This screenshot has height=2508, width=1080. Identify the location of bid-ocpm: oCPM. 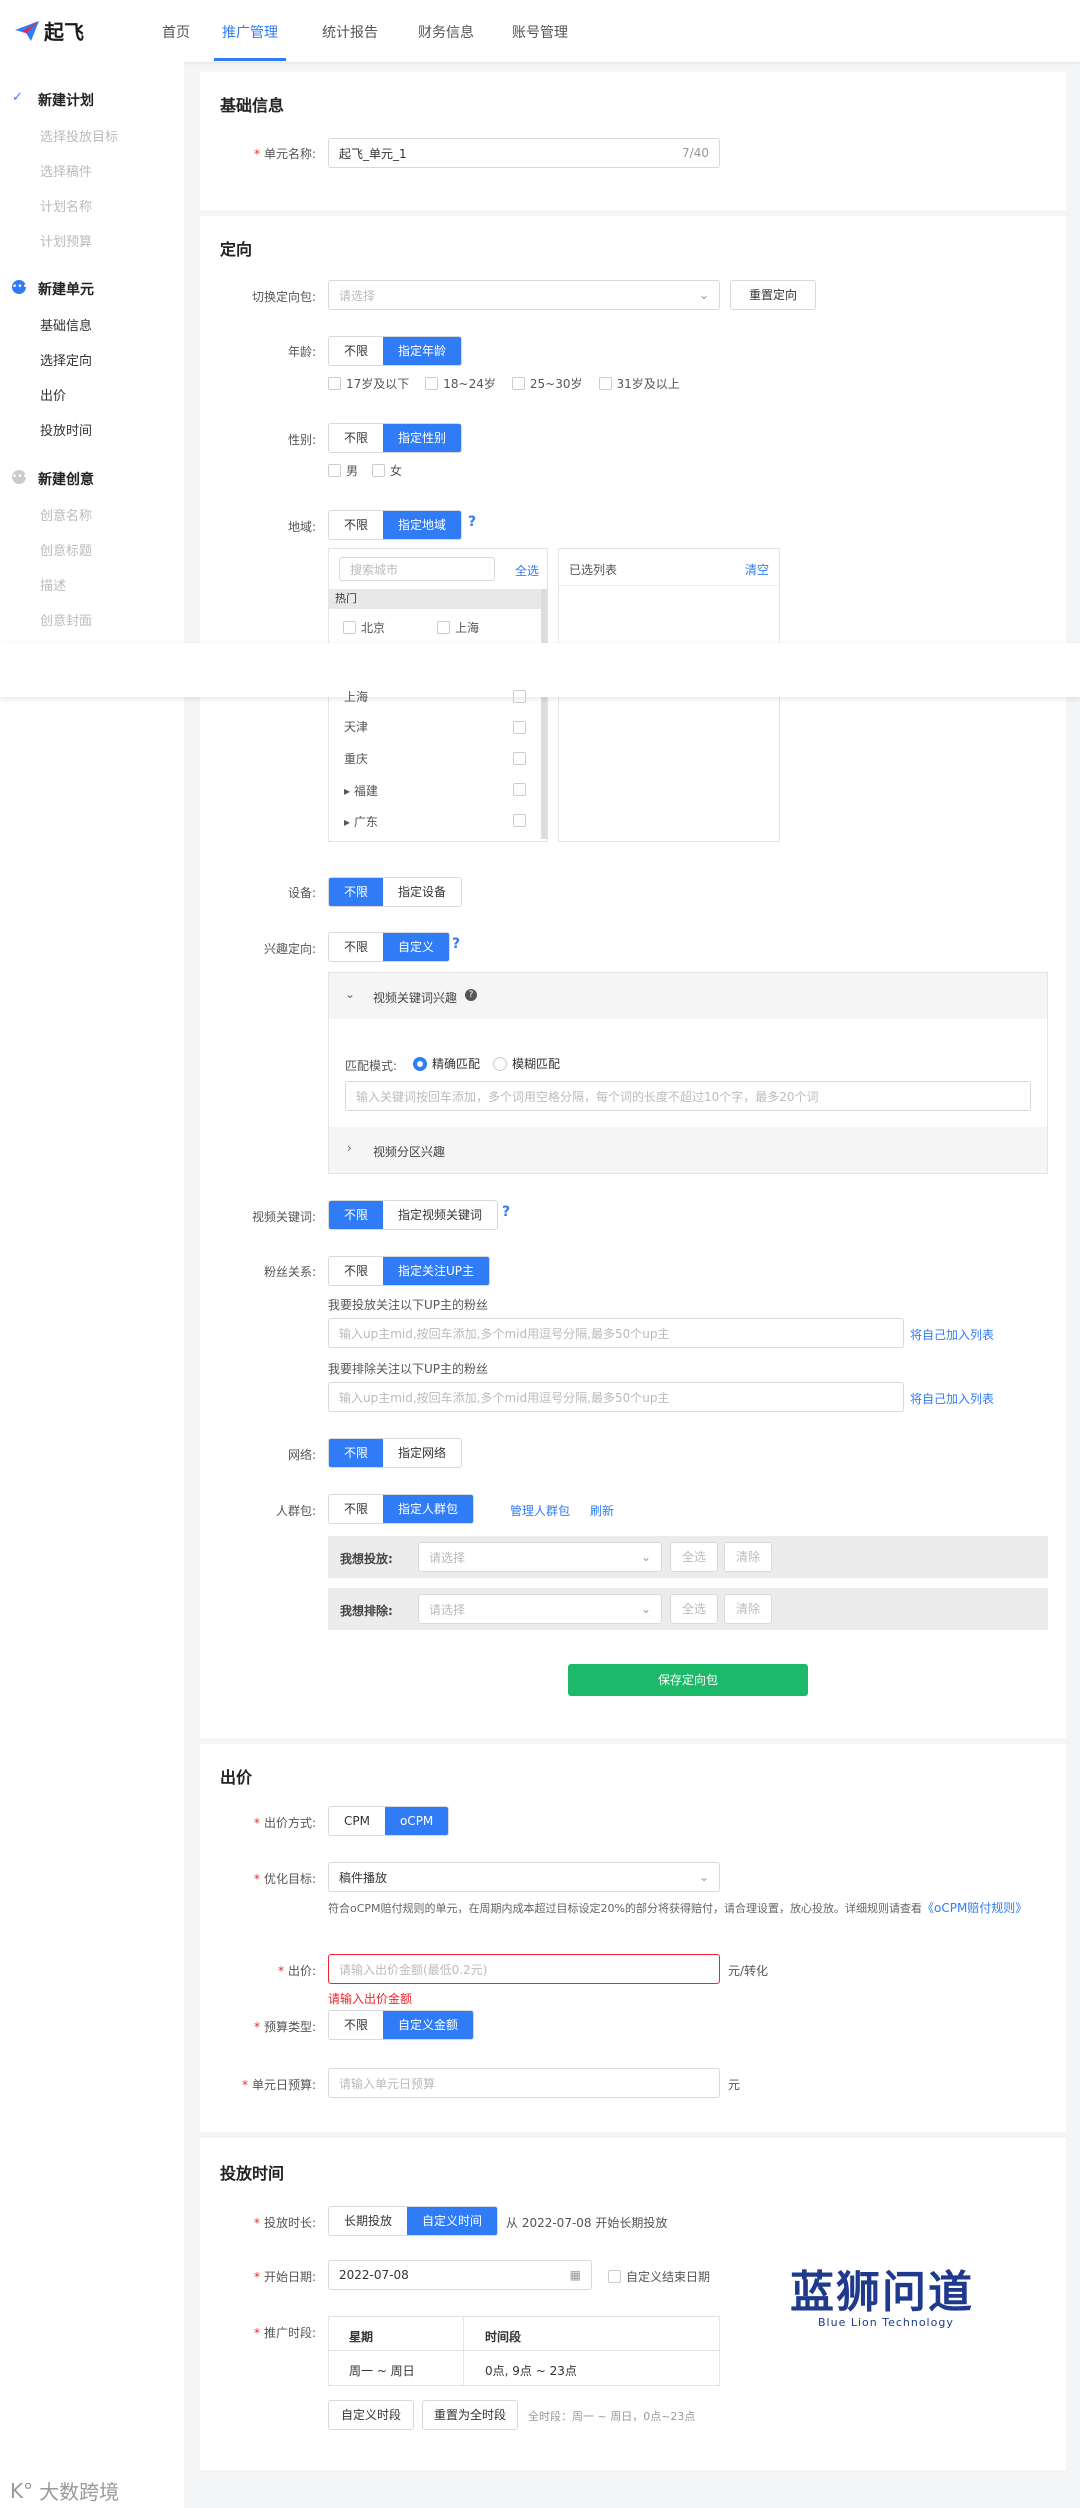
(416, 1821).